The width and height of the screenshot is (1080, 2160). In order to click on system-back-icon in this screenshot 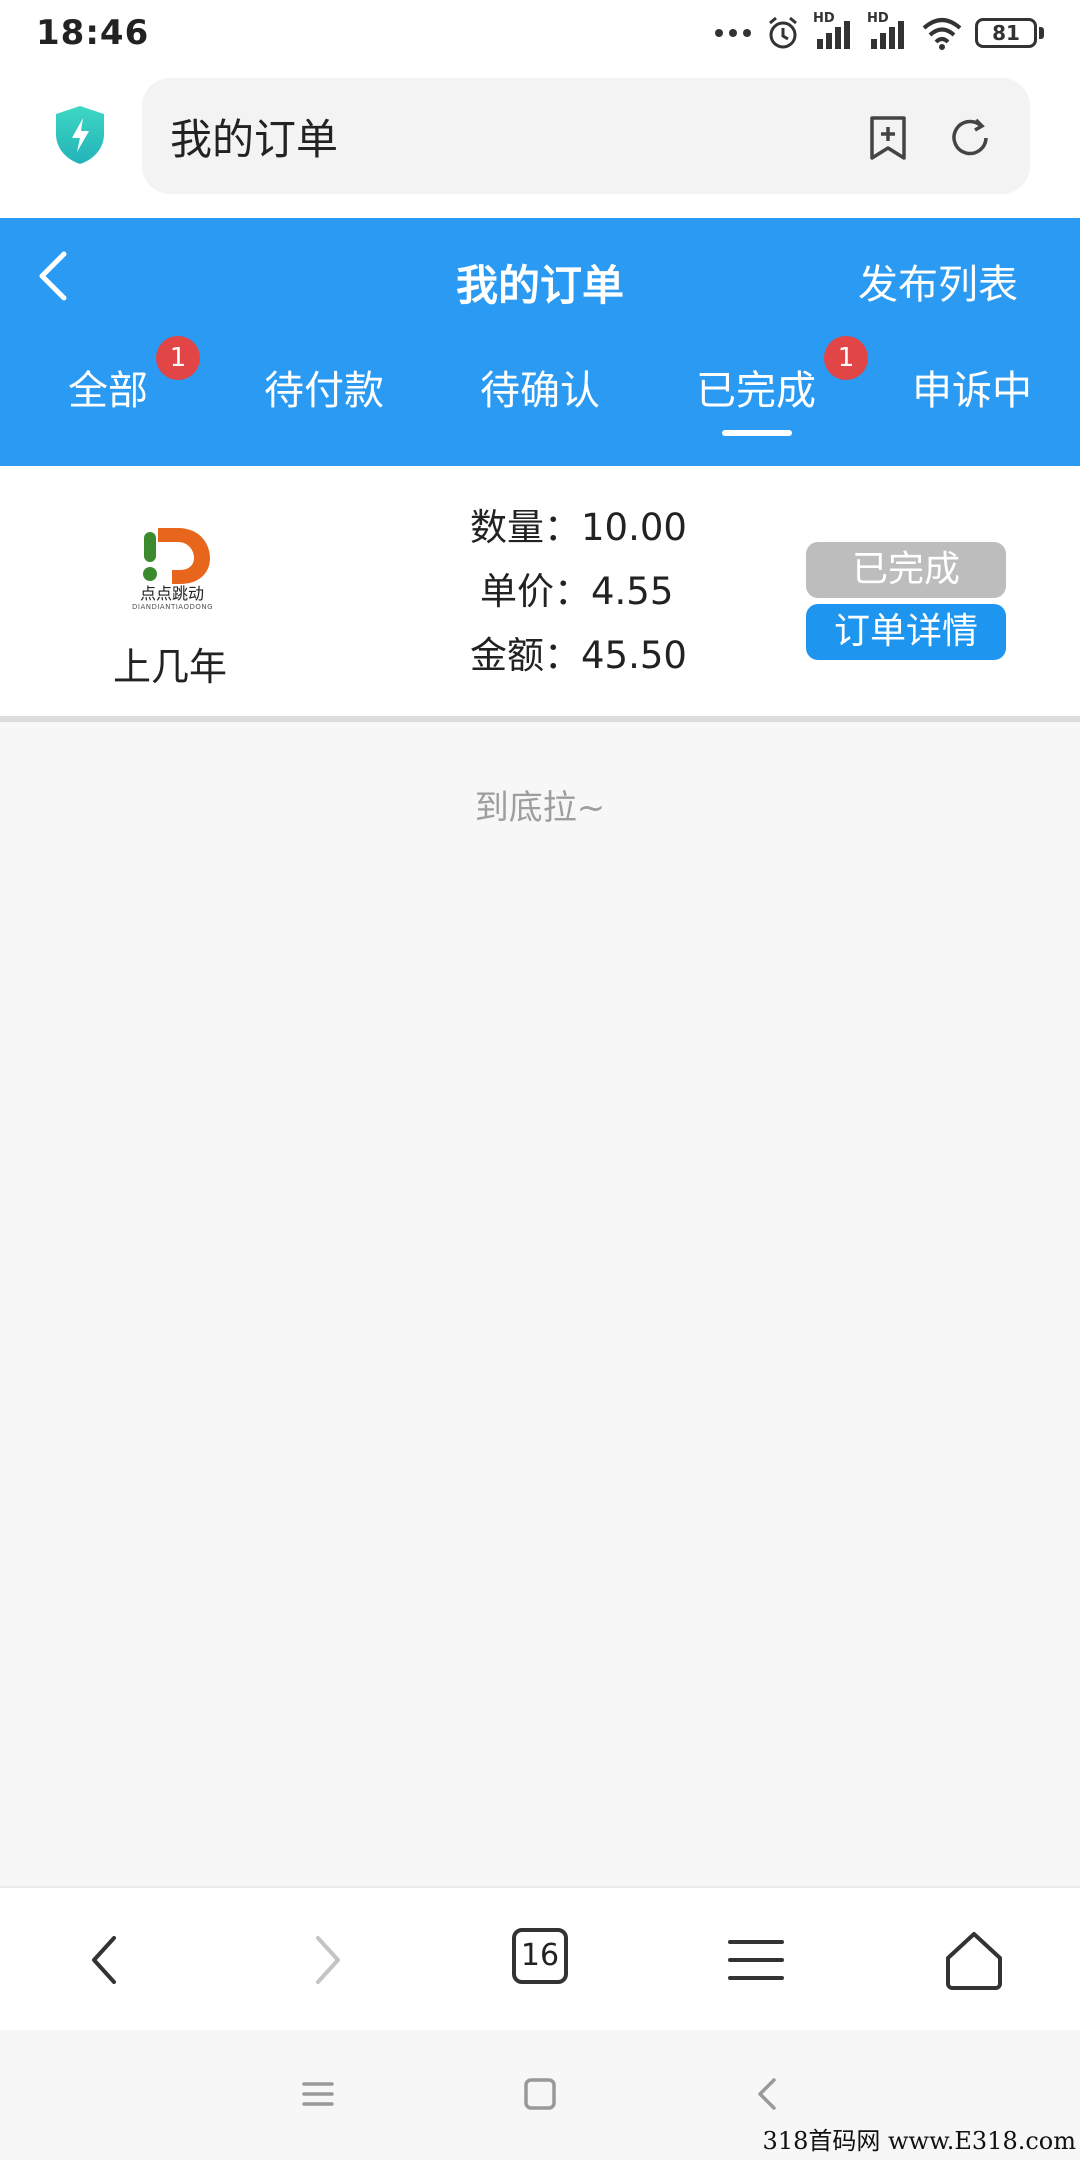, I will do `click(768, 2094)`.